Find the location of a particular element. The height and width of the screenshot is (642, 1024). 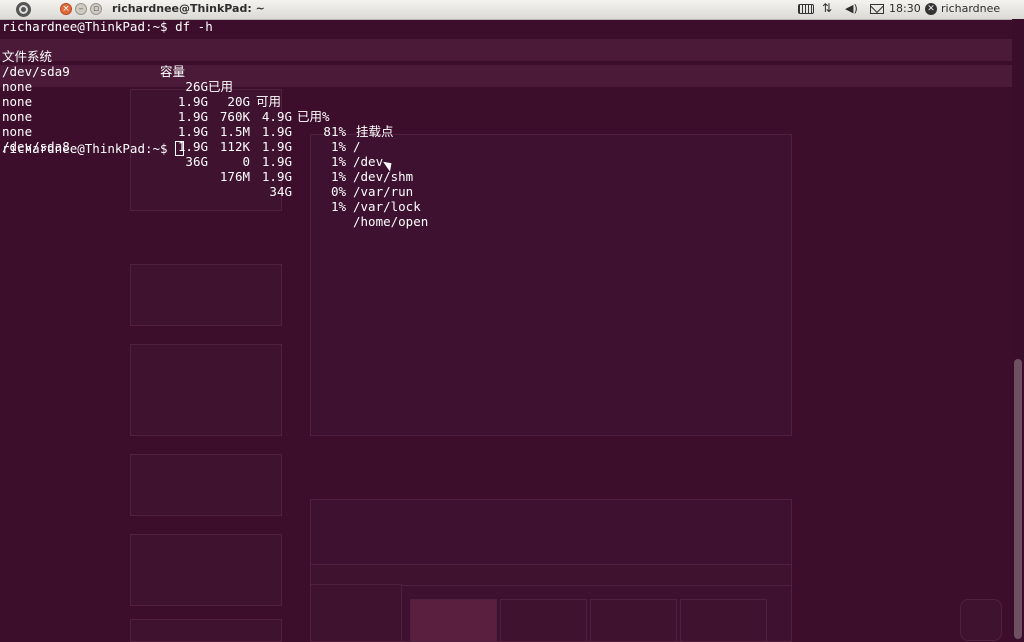

table-row: /dev/sda9 26G 20G 4.9G 81% / is located at coordinates (262, 101).